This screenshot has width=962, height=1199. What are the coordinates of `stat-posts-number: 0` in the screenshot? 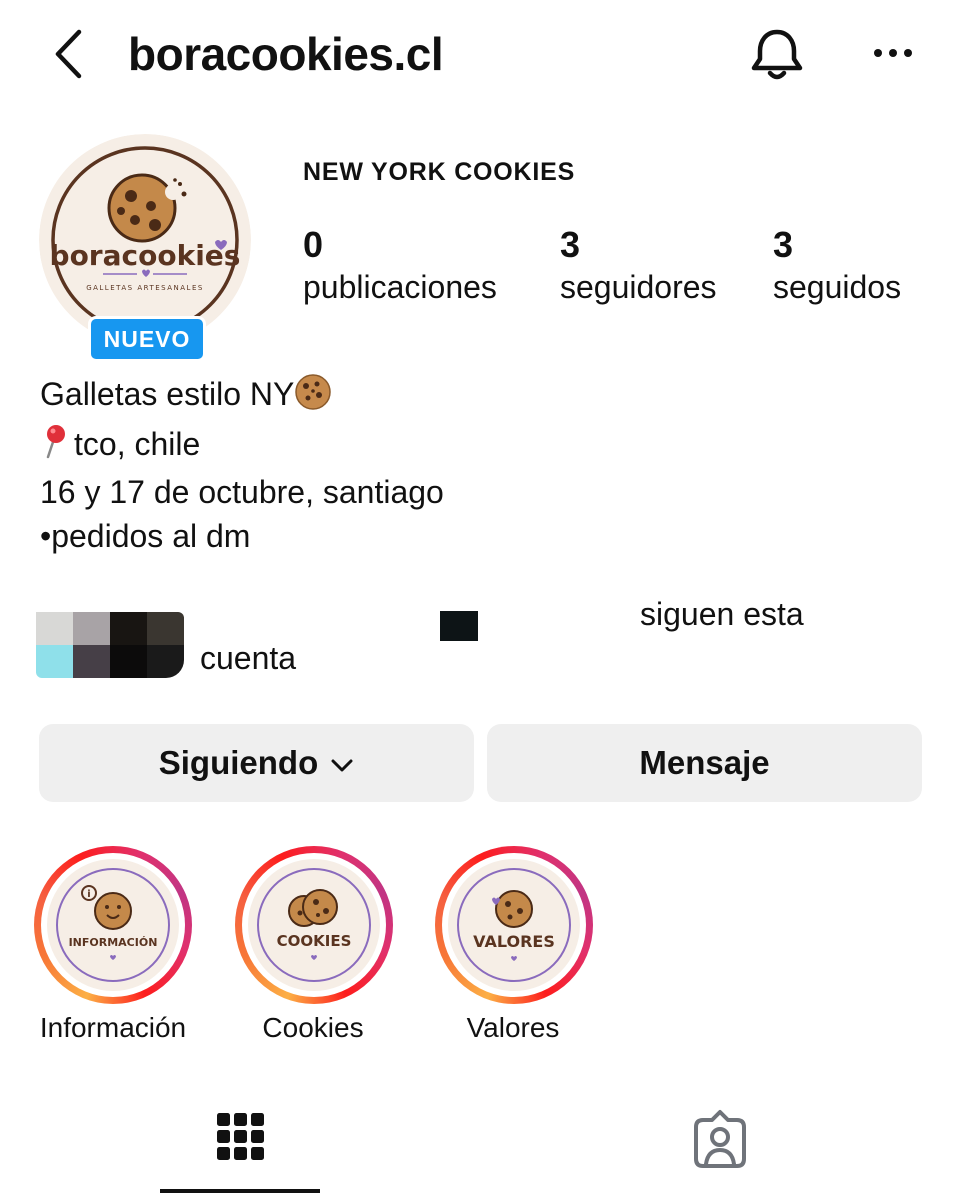 It's located at (313, 244).